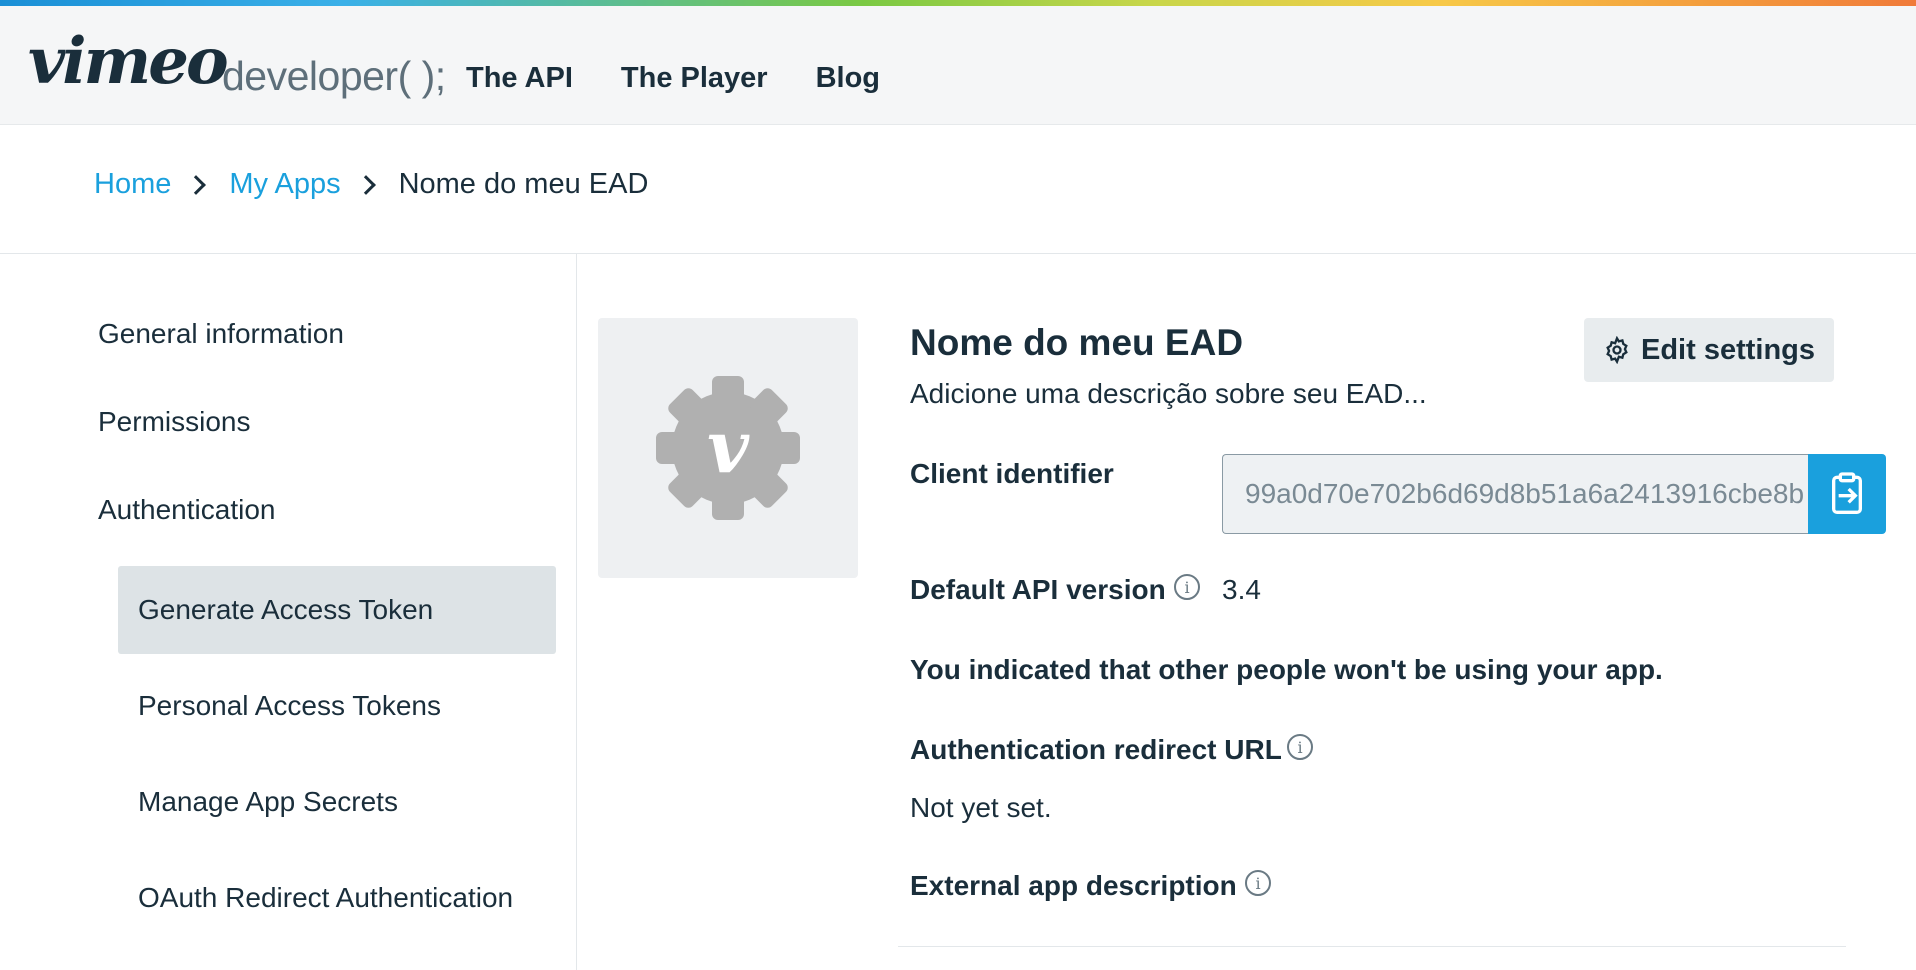 The image size is (1916, 970). What do you see at coordinates (334, 76) in the screenshot?
I see `developer-wordmark: developer( );` at bounding box center [334, 76].